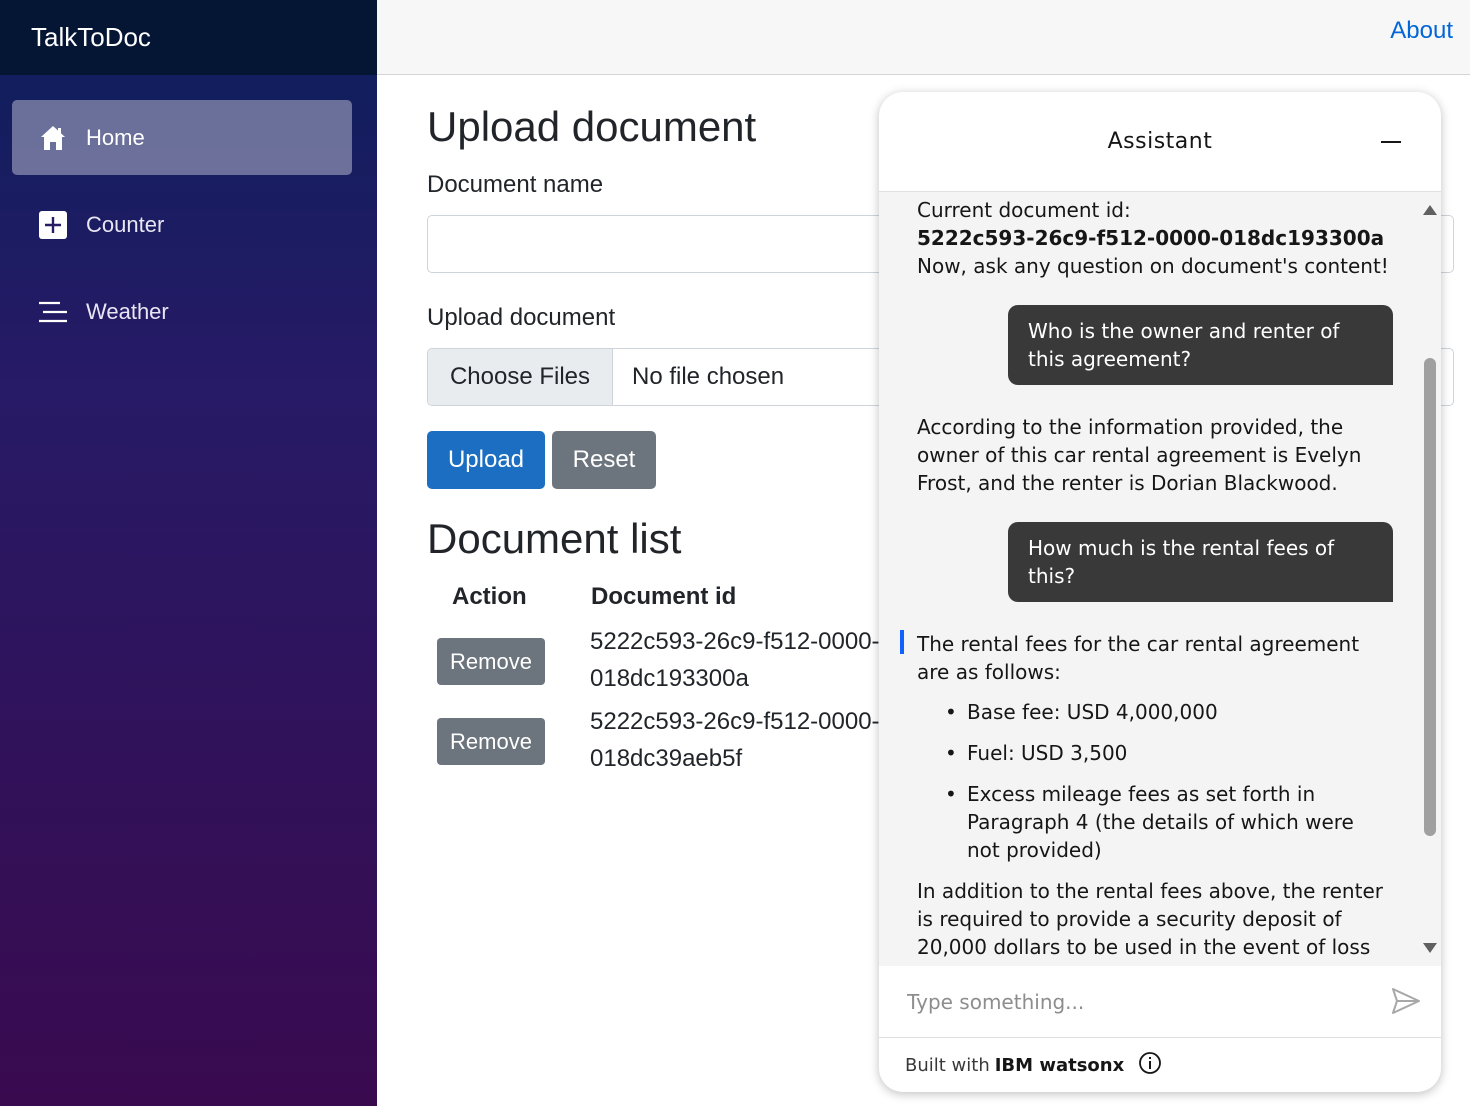 Image resolution: width=1470 pixels, height=1106 pixels. Describe the element at coordinates (947, 1065) in the screenshot. I see `footer-prefix: Built with` at that location.